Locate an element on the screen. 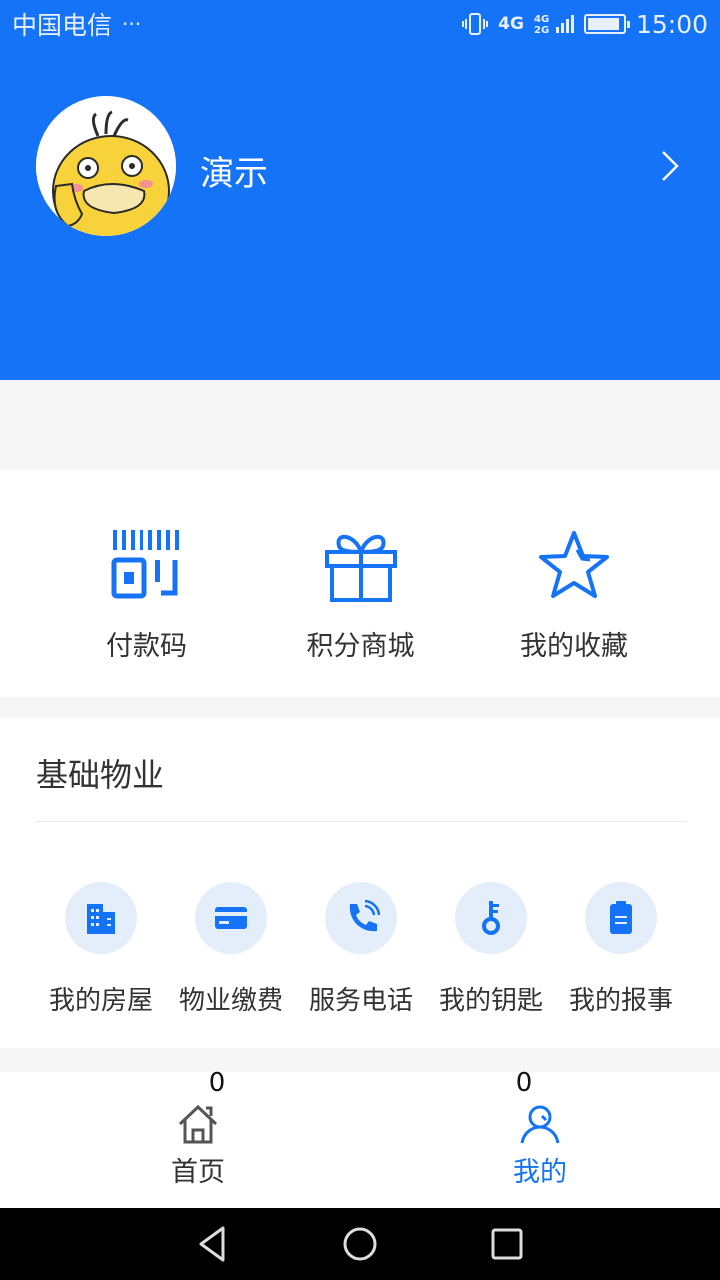 The width and height of the screenshot is (720, 1280). favorites-button: 我的收藏 is located at coordinates (574, 583).